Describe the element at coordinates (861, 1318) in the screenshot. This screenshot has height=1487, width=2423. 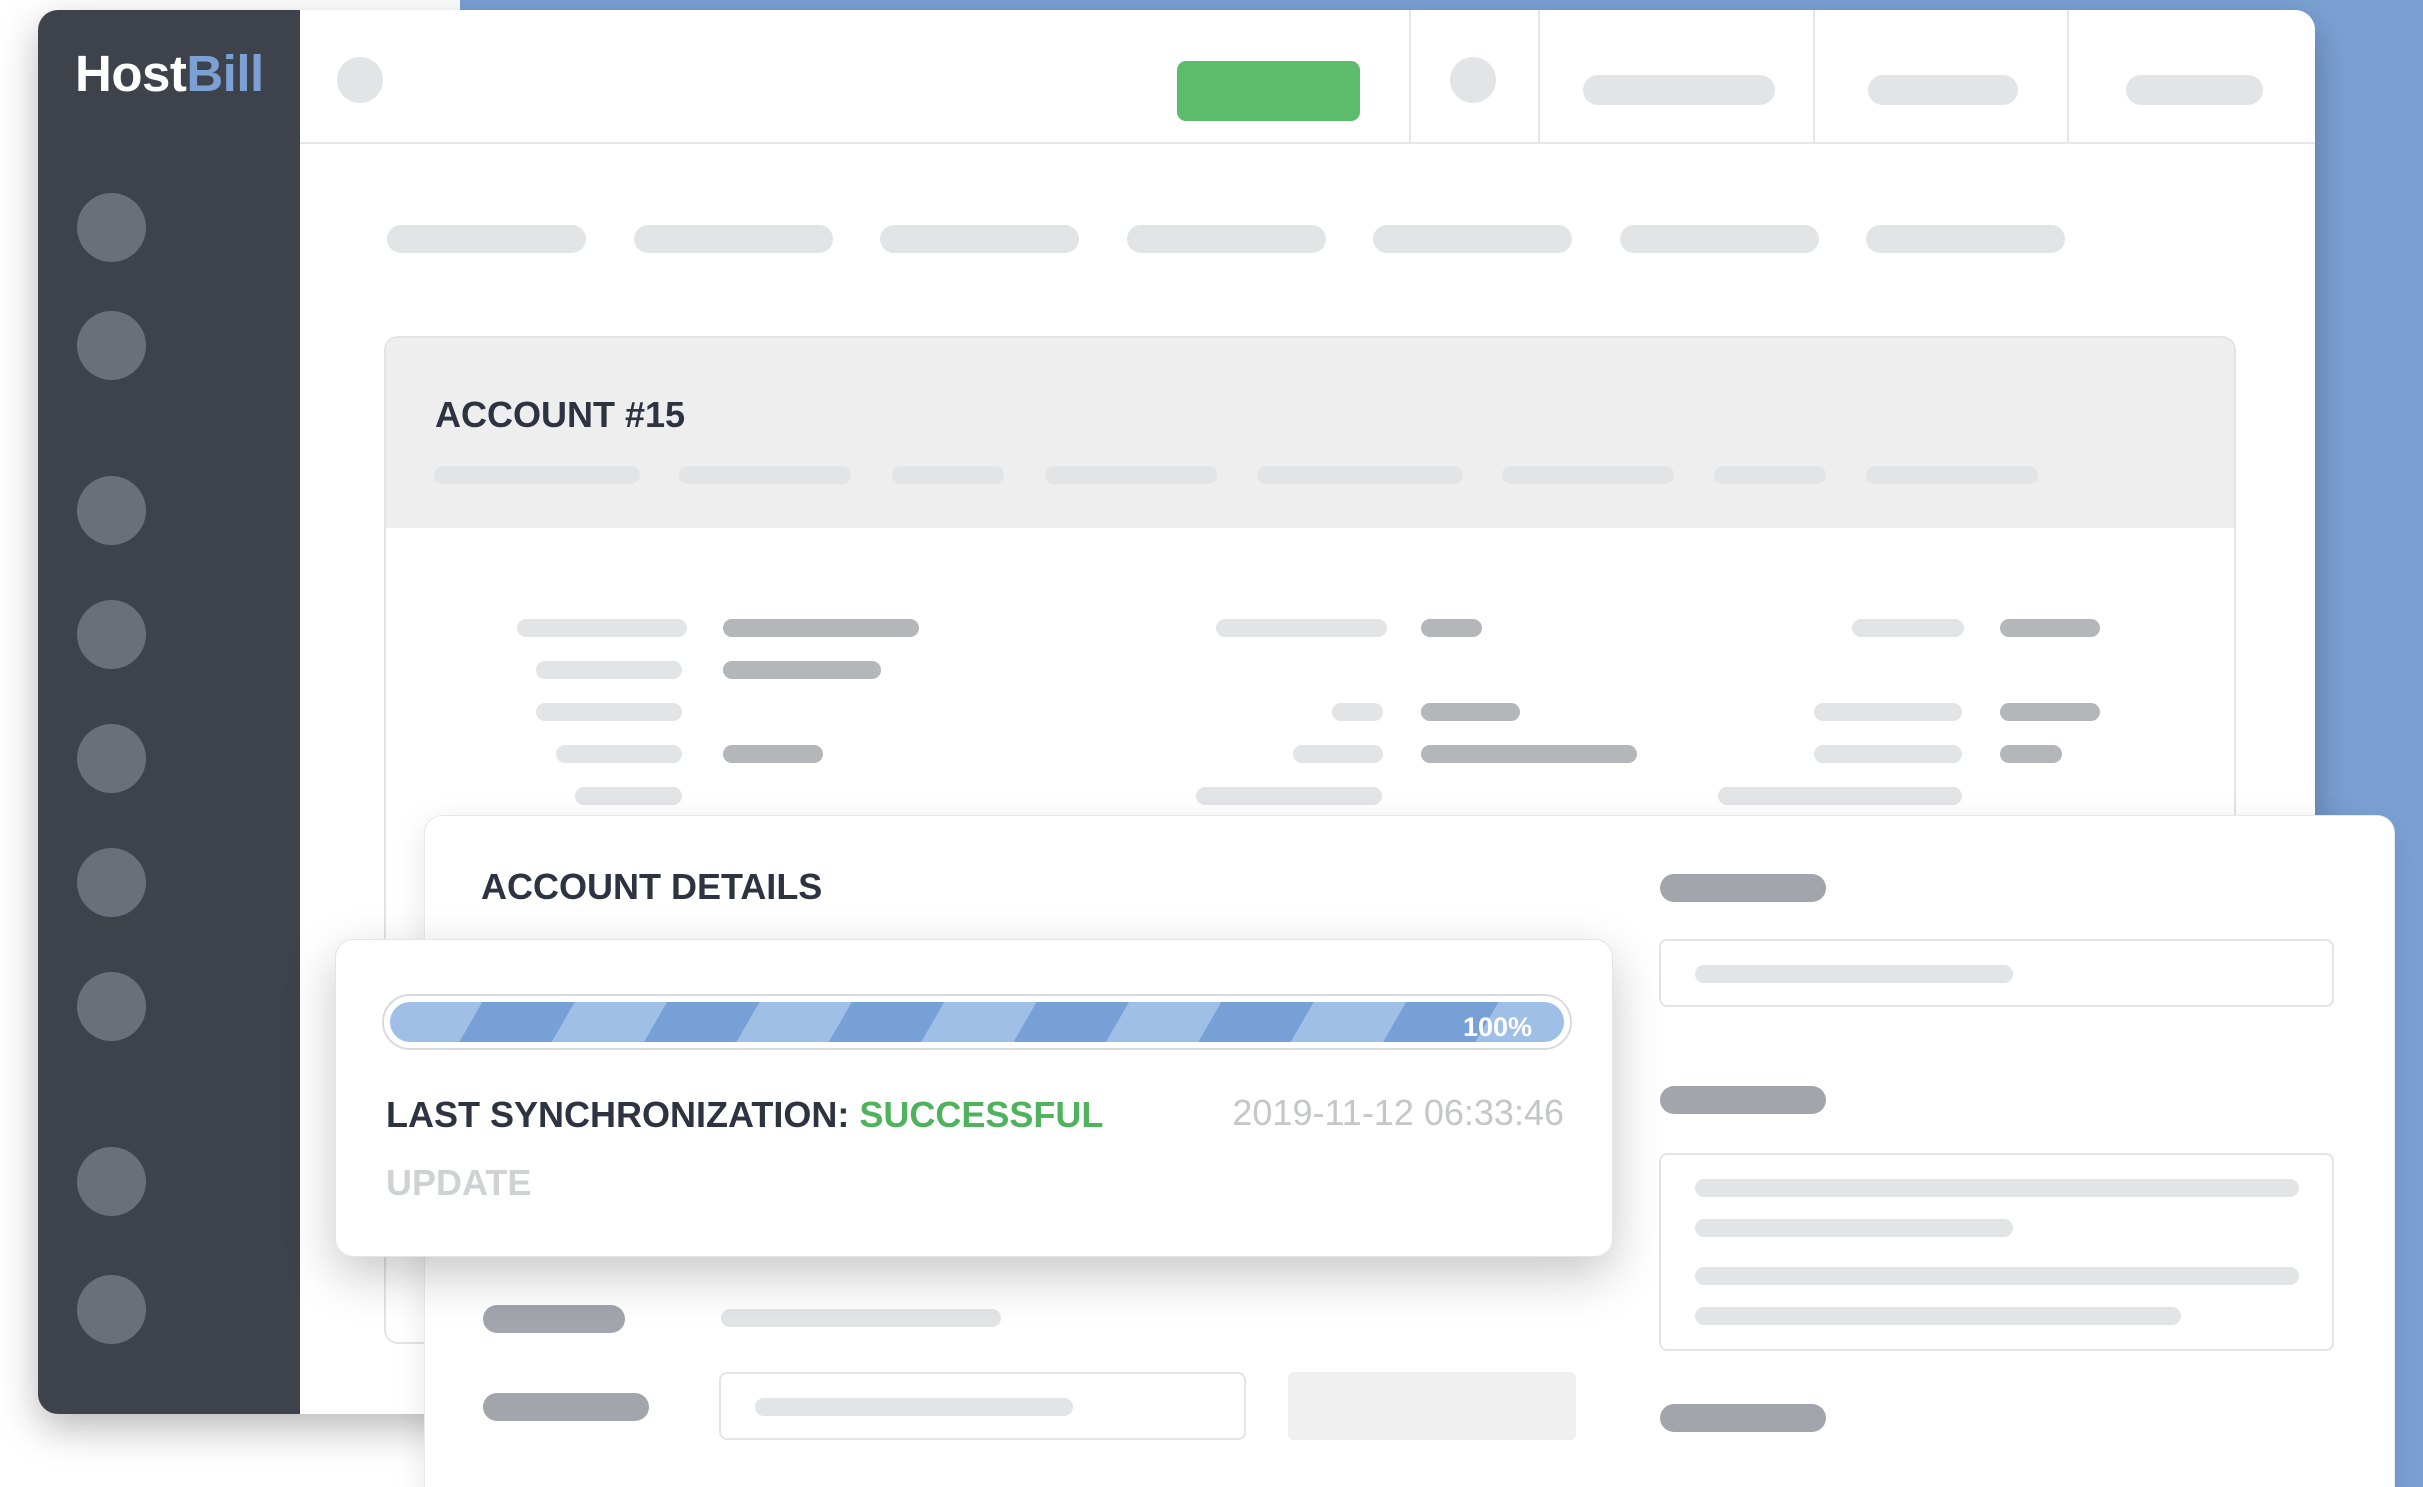
I see `field-value` at that location.